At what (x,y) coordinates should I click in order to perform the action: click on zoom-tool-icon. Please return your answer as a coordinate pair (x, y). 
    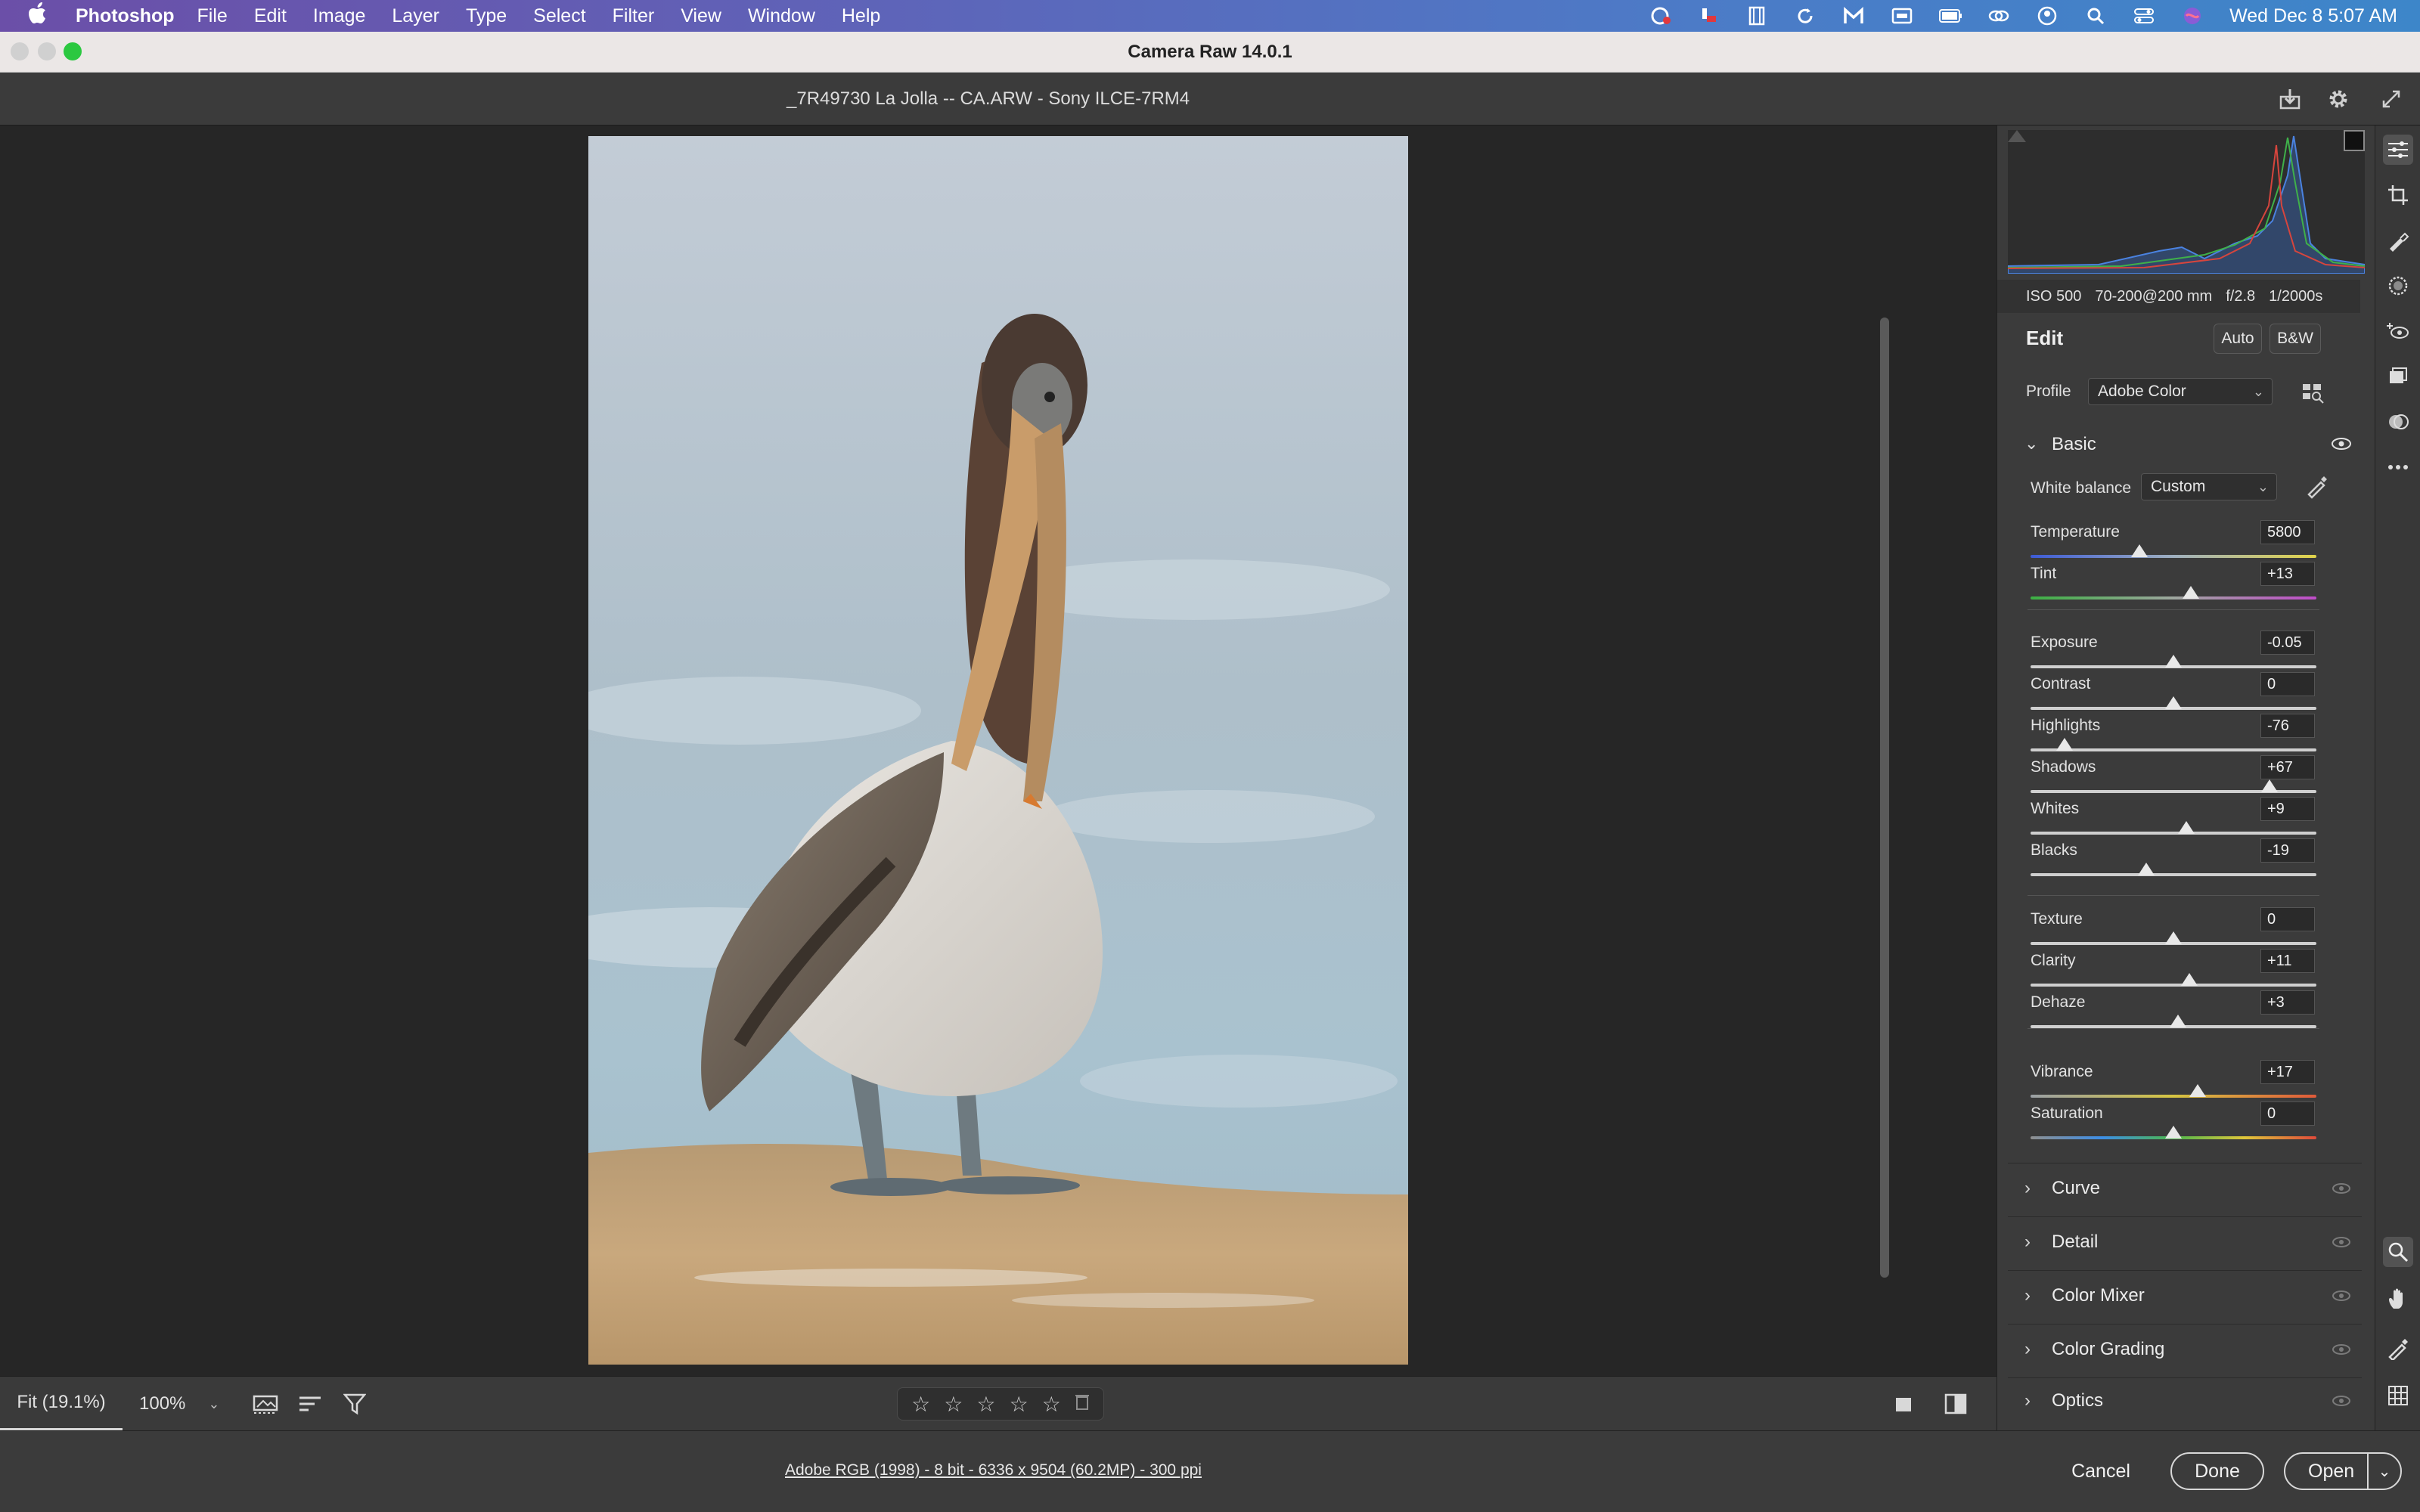
    Looking at the image, I should click on (2398, 1252).